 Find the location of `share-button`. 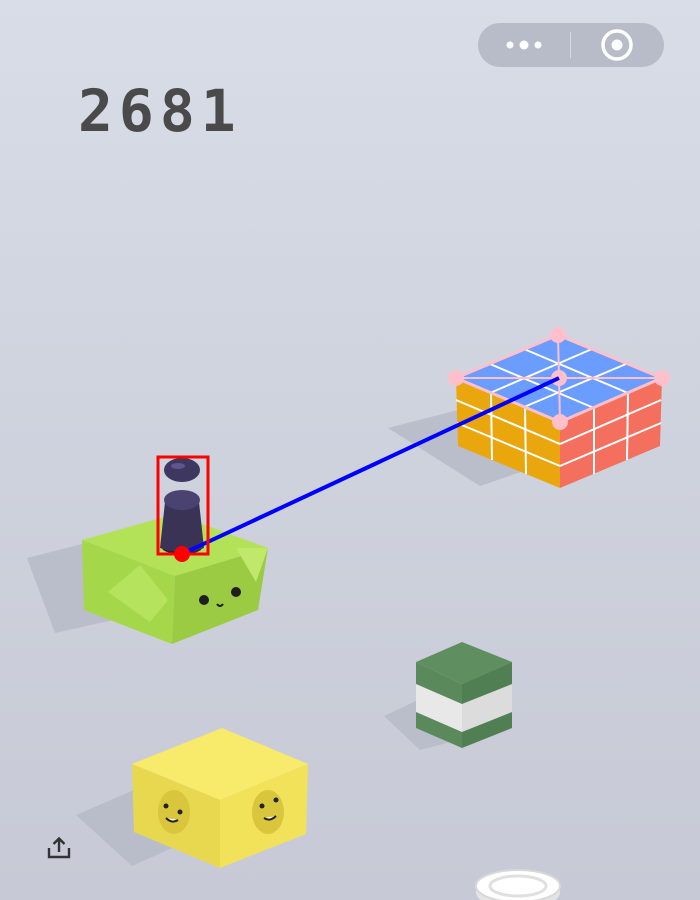

share-button is located at coordinates (59, 848).